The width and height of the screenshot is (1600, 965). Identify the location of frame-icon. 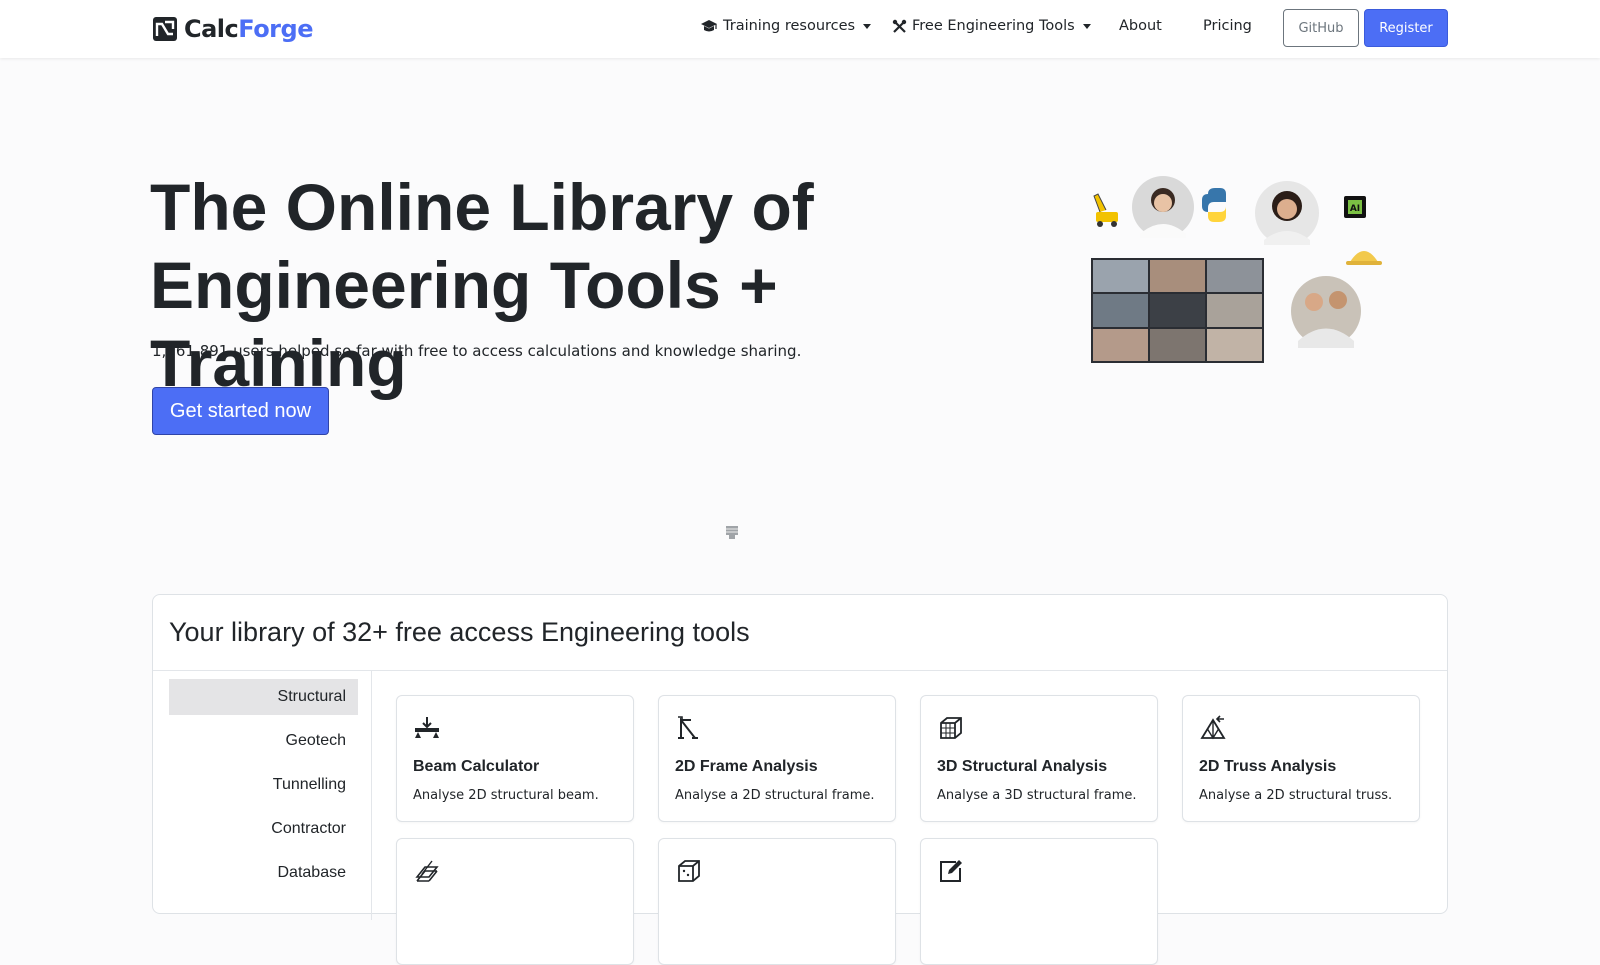
(688, 727).